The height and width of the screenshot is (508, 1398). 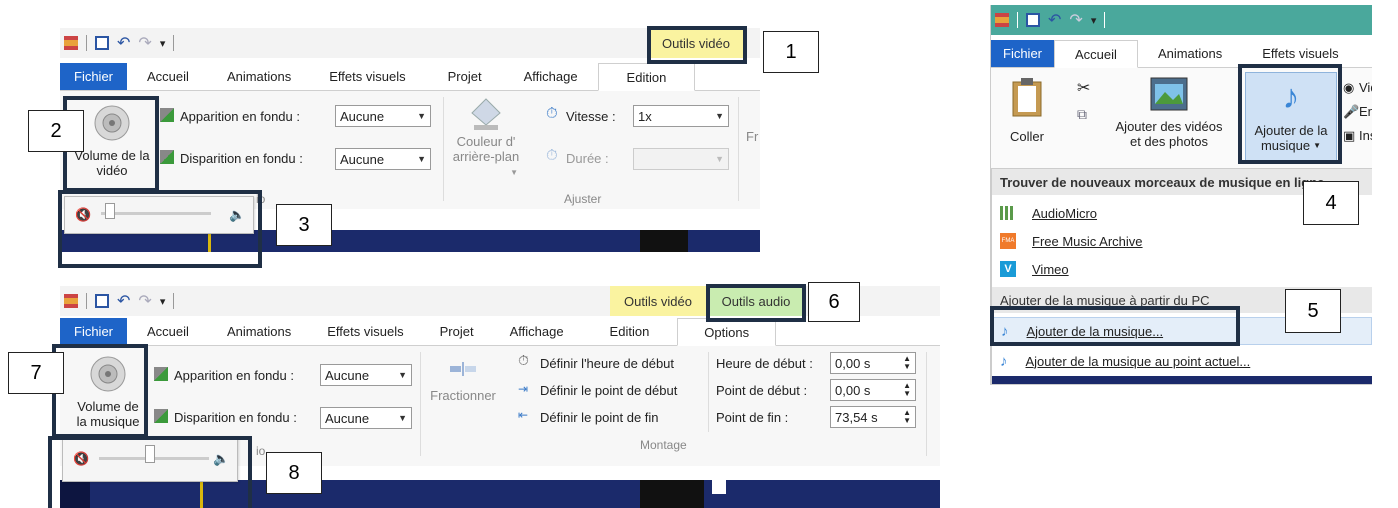 I want to click on paint-bucket-icon, so click(x=486, y=114).